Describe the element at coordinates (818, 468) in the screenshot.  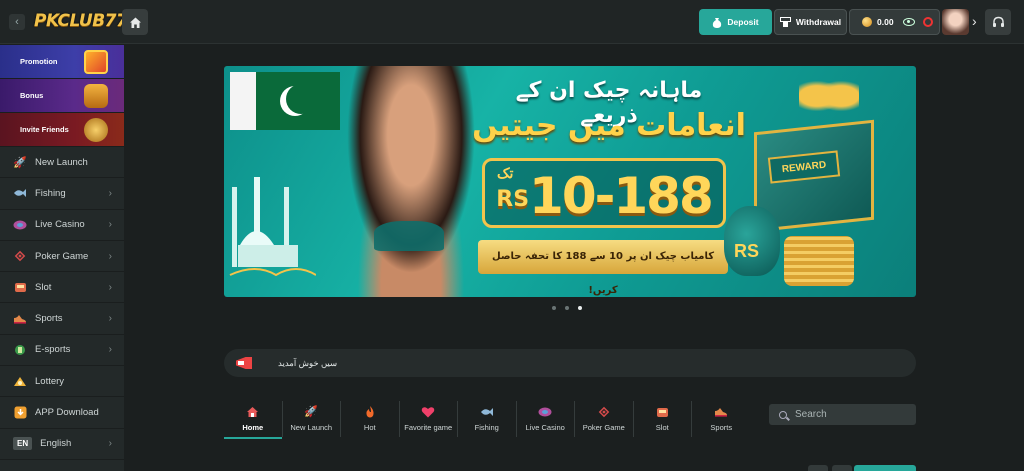
I see `page-prev-button` at that location.